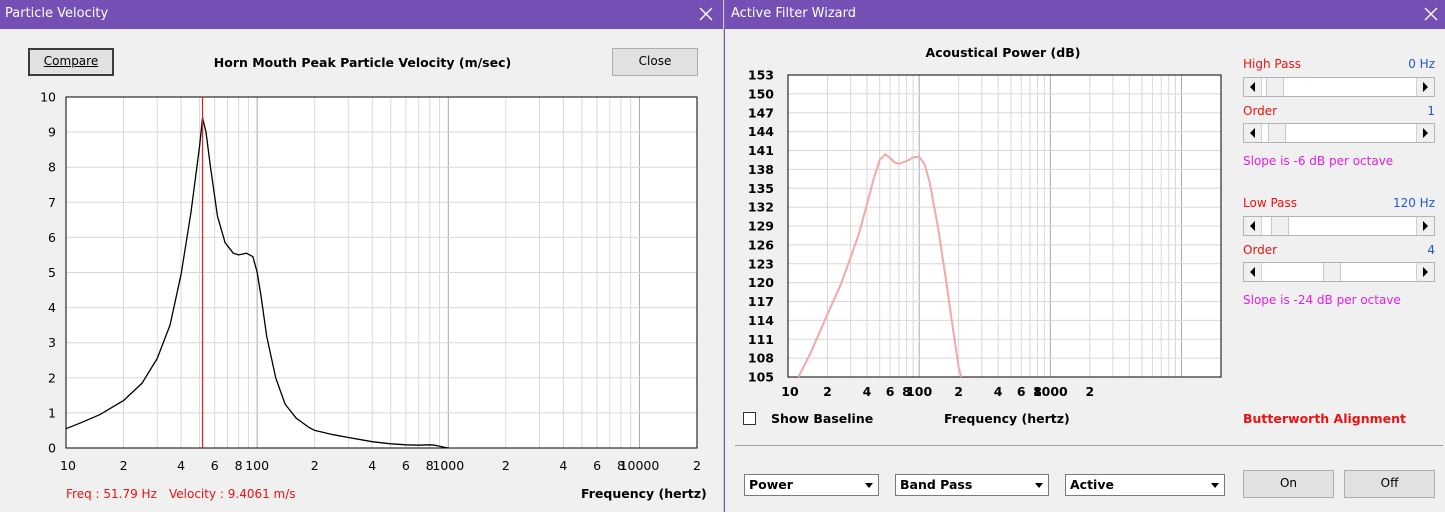 The image size is (1445, 512). What do you see at coordinates (1339, 133) in the screenshot?
I see `high-order-slider` at bounding box center [1339, 133].